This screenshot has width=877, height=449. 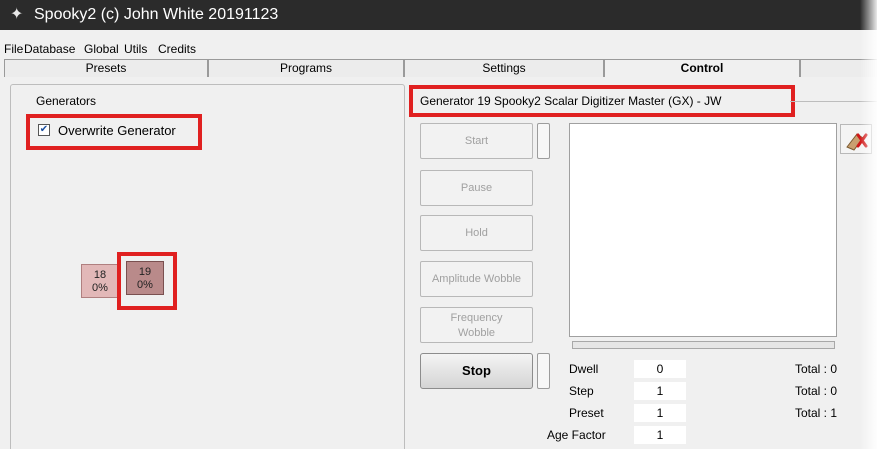 What do you see at coordinates (660, 391) in the screenshot?
I see `step-value: 1` at bounding box center [660, 391].